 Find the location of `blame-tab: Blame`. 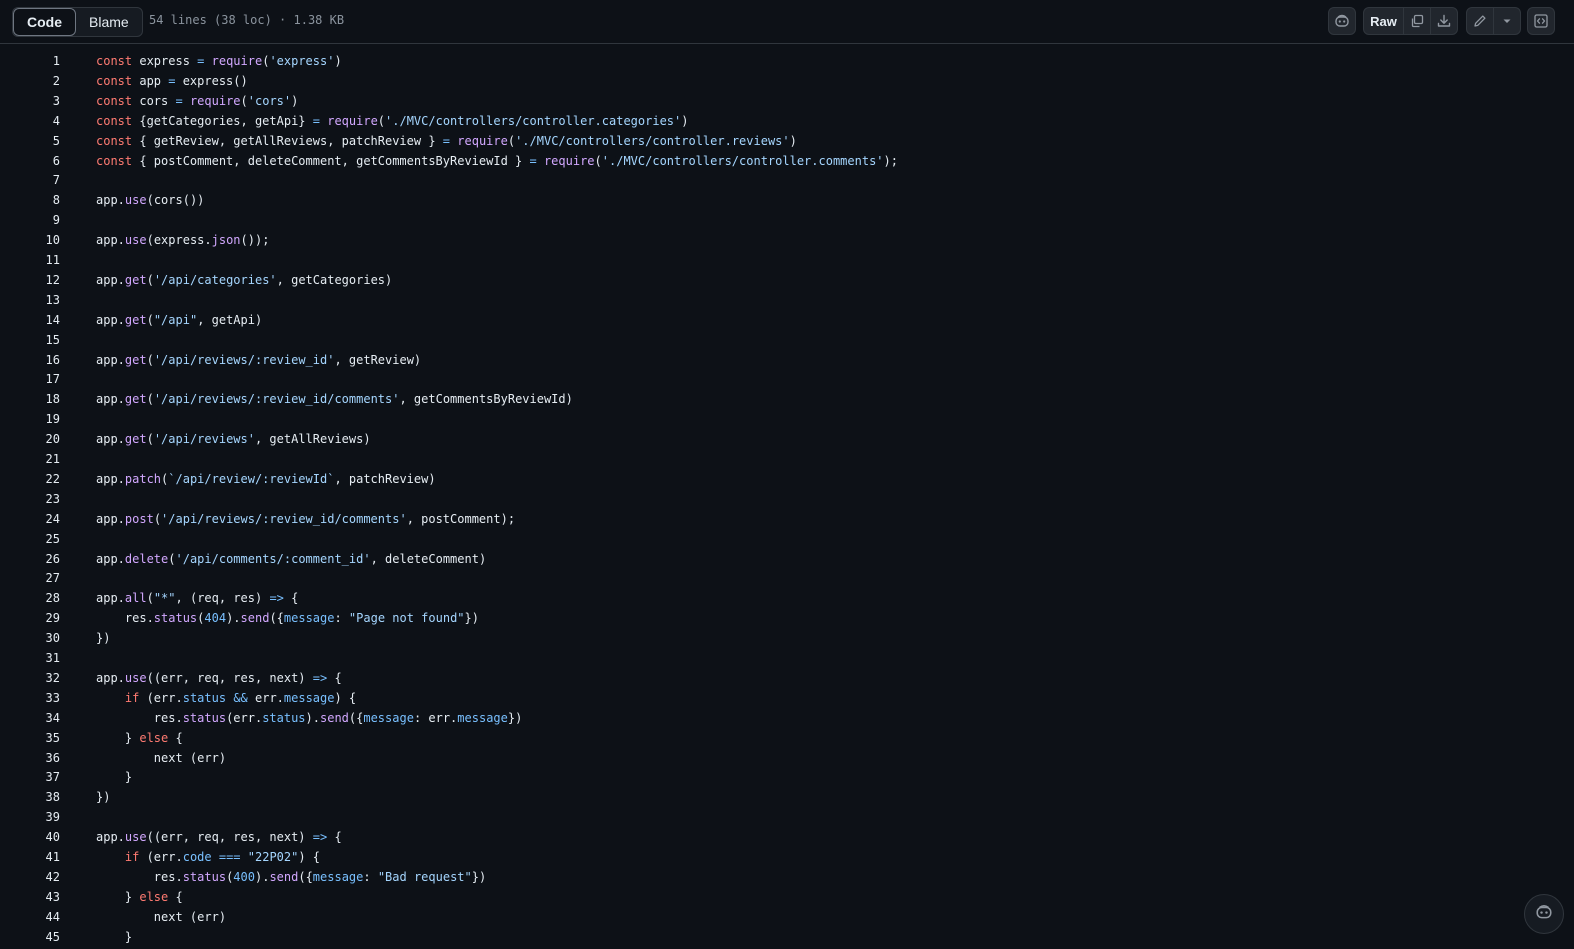

blame-tab: Blame is located at coordinates (109, 22).